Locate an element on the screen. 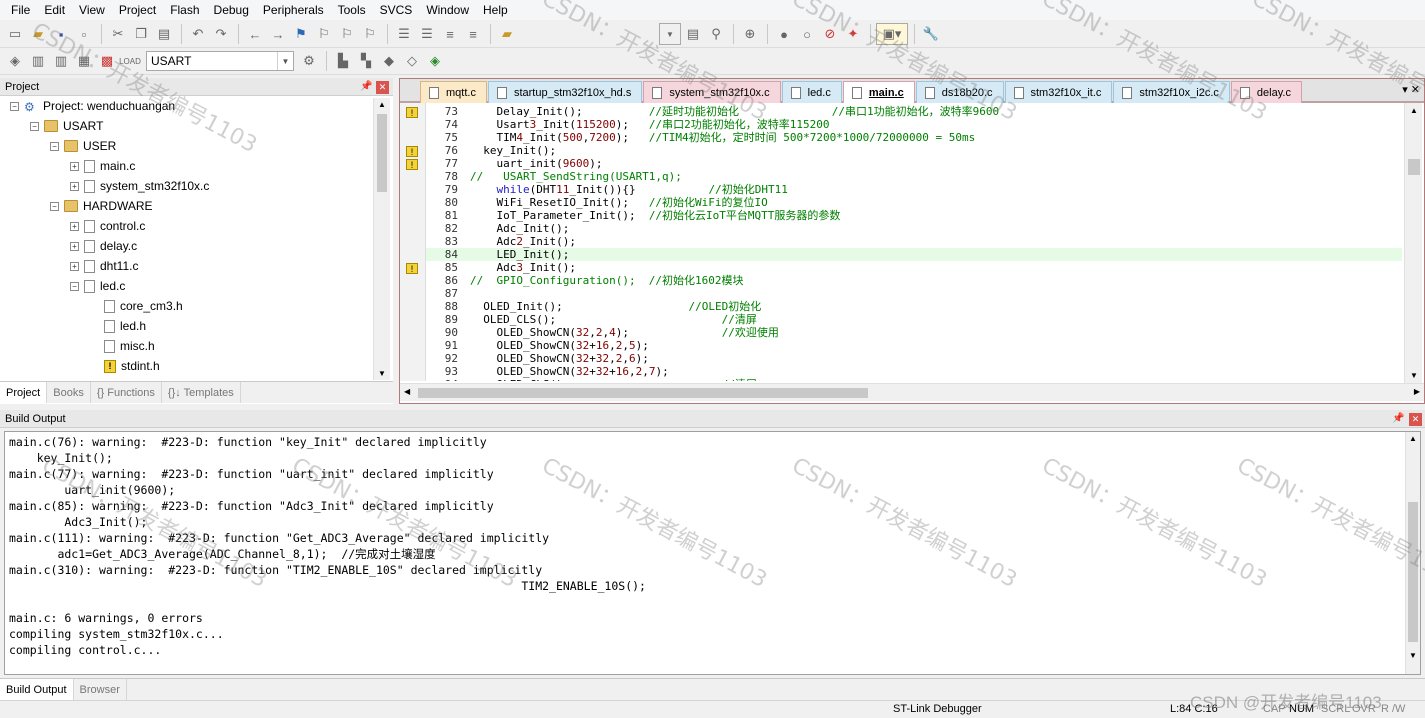  rebuild-icon: ▥ is located at coordinates (61, 61).